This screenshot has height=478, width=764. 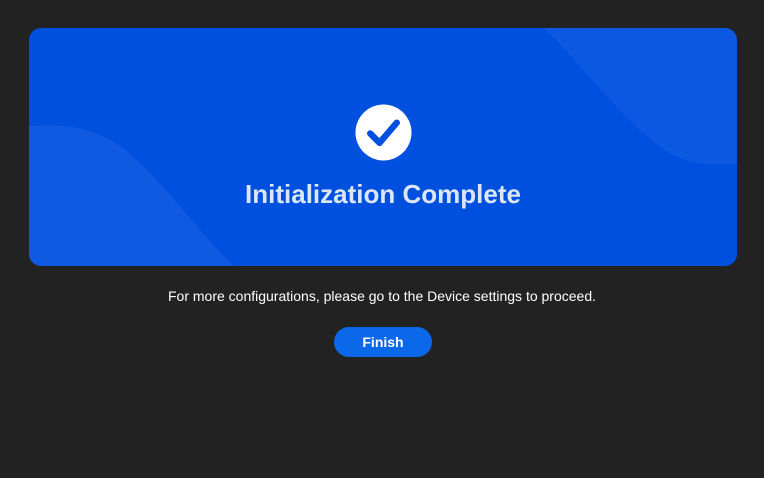 What do you see at coordinates (383, 132) in the screenshot?
I see `check-circle-icon` at bounding box center [383, 132].